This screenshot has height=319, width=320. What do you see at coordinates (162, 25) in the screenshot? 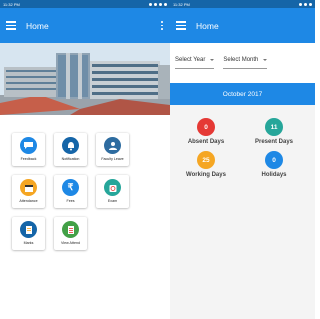
I see `more-options-icon` at bounding box center [162, 25].